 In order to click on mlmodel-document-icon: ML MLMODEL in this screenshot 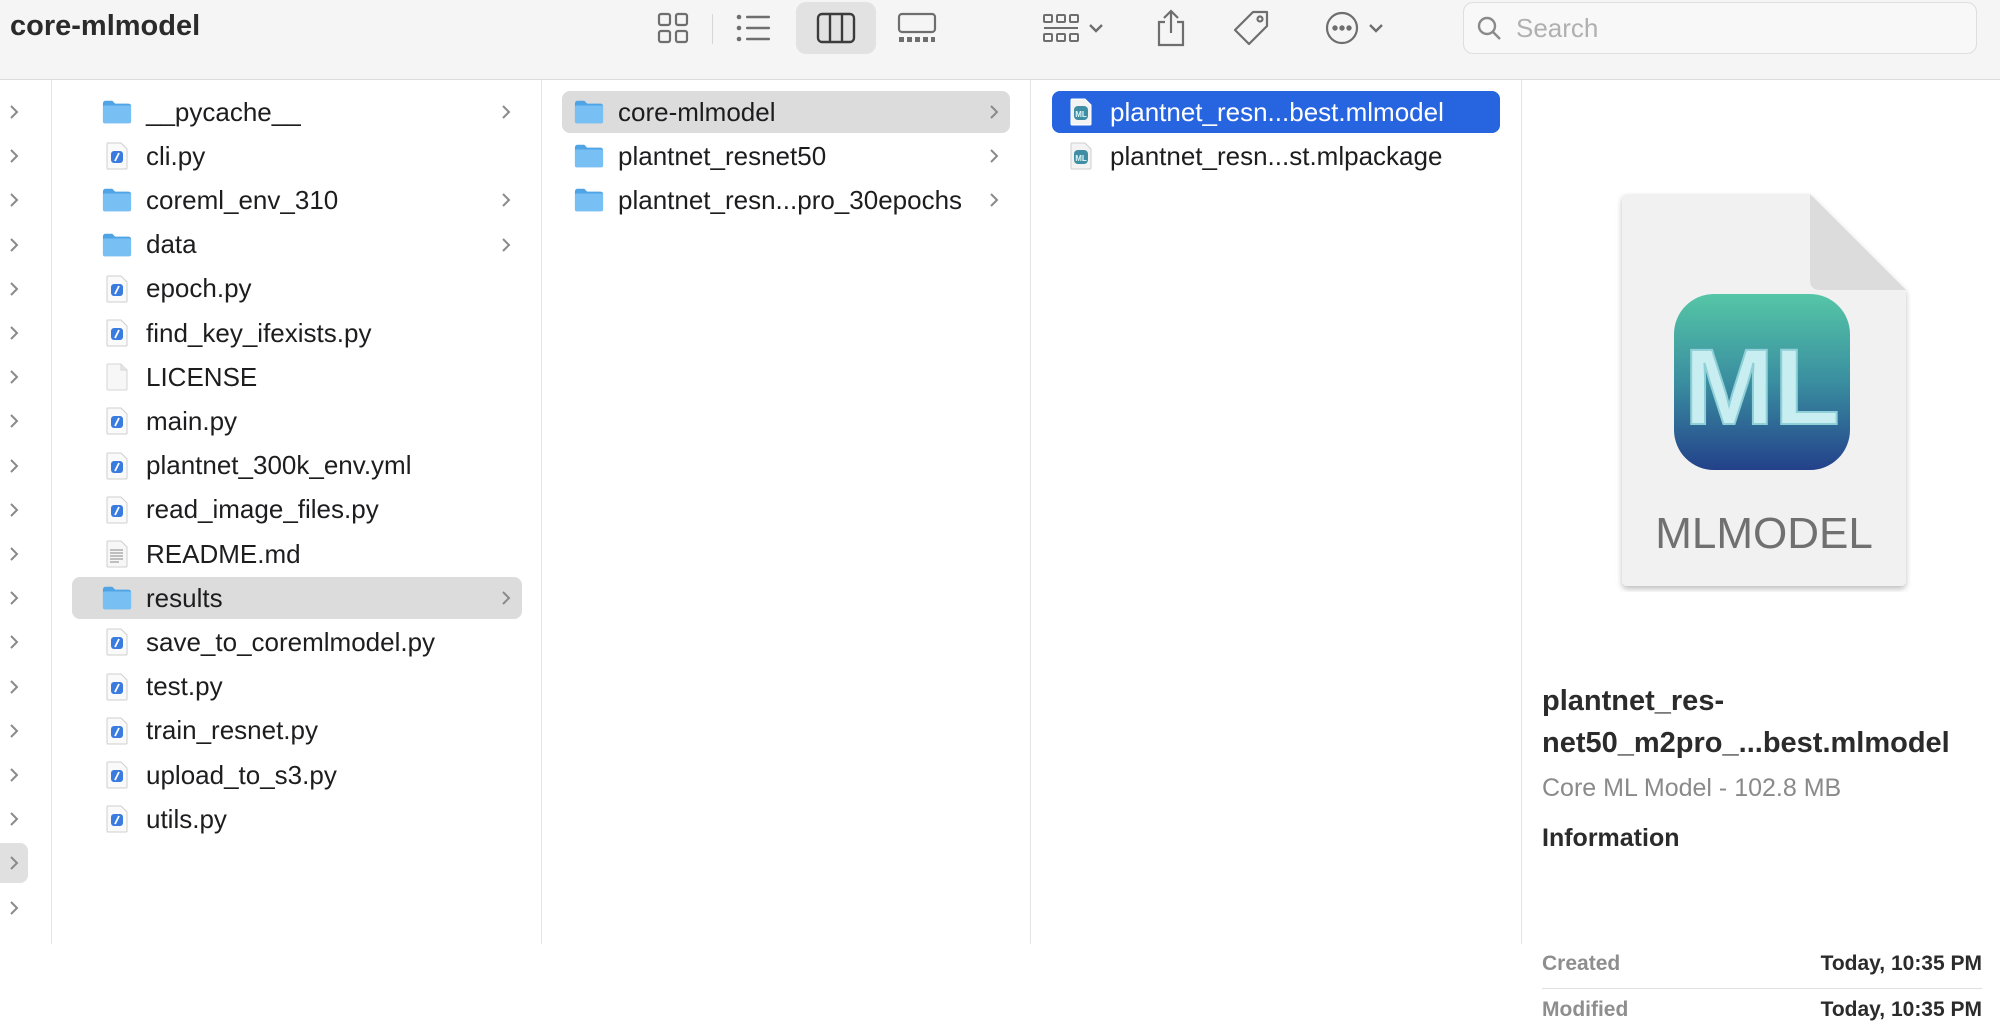, I will do `click(1762, 394)`.